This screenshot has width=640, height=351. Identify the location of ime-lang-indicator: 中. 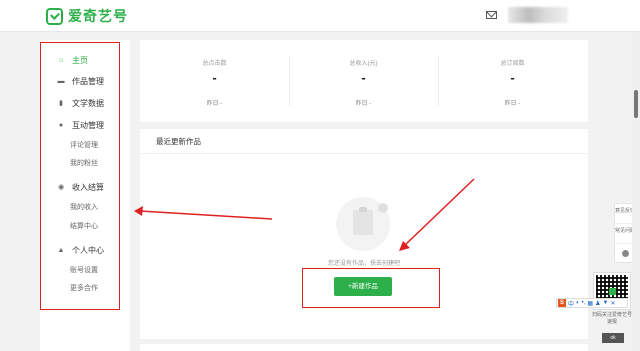
(571, 304).